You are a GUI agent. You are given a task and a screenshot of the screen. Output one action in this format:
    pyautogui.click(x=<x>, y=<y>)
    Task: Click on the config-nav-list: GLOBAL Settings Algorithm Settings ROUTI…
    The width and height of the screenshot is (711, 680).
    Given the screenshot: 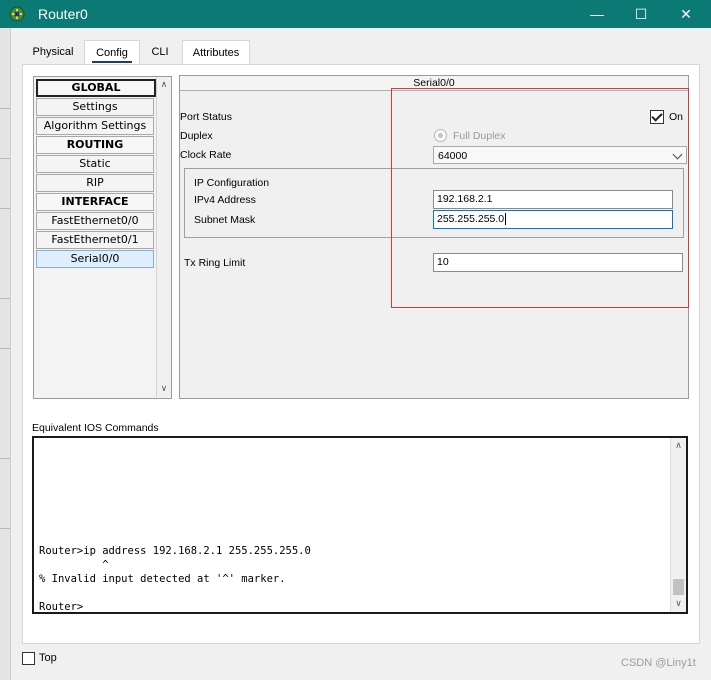 What is the action you would take?
    pyautogui.click(x=102, y=237)
    